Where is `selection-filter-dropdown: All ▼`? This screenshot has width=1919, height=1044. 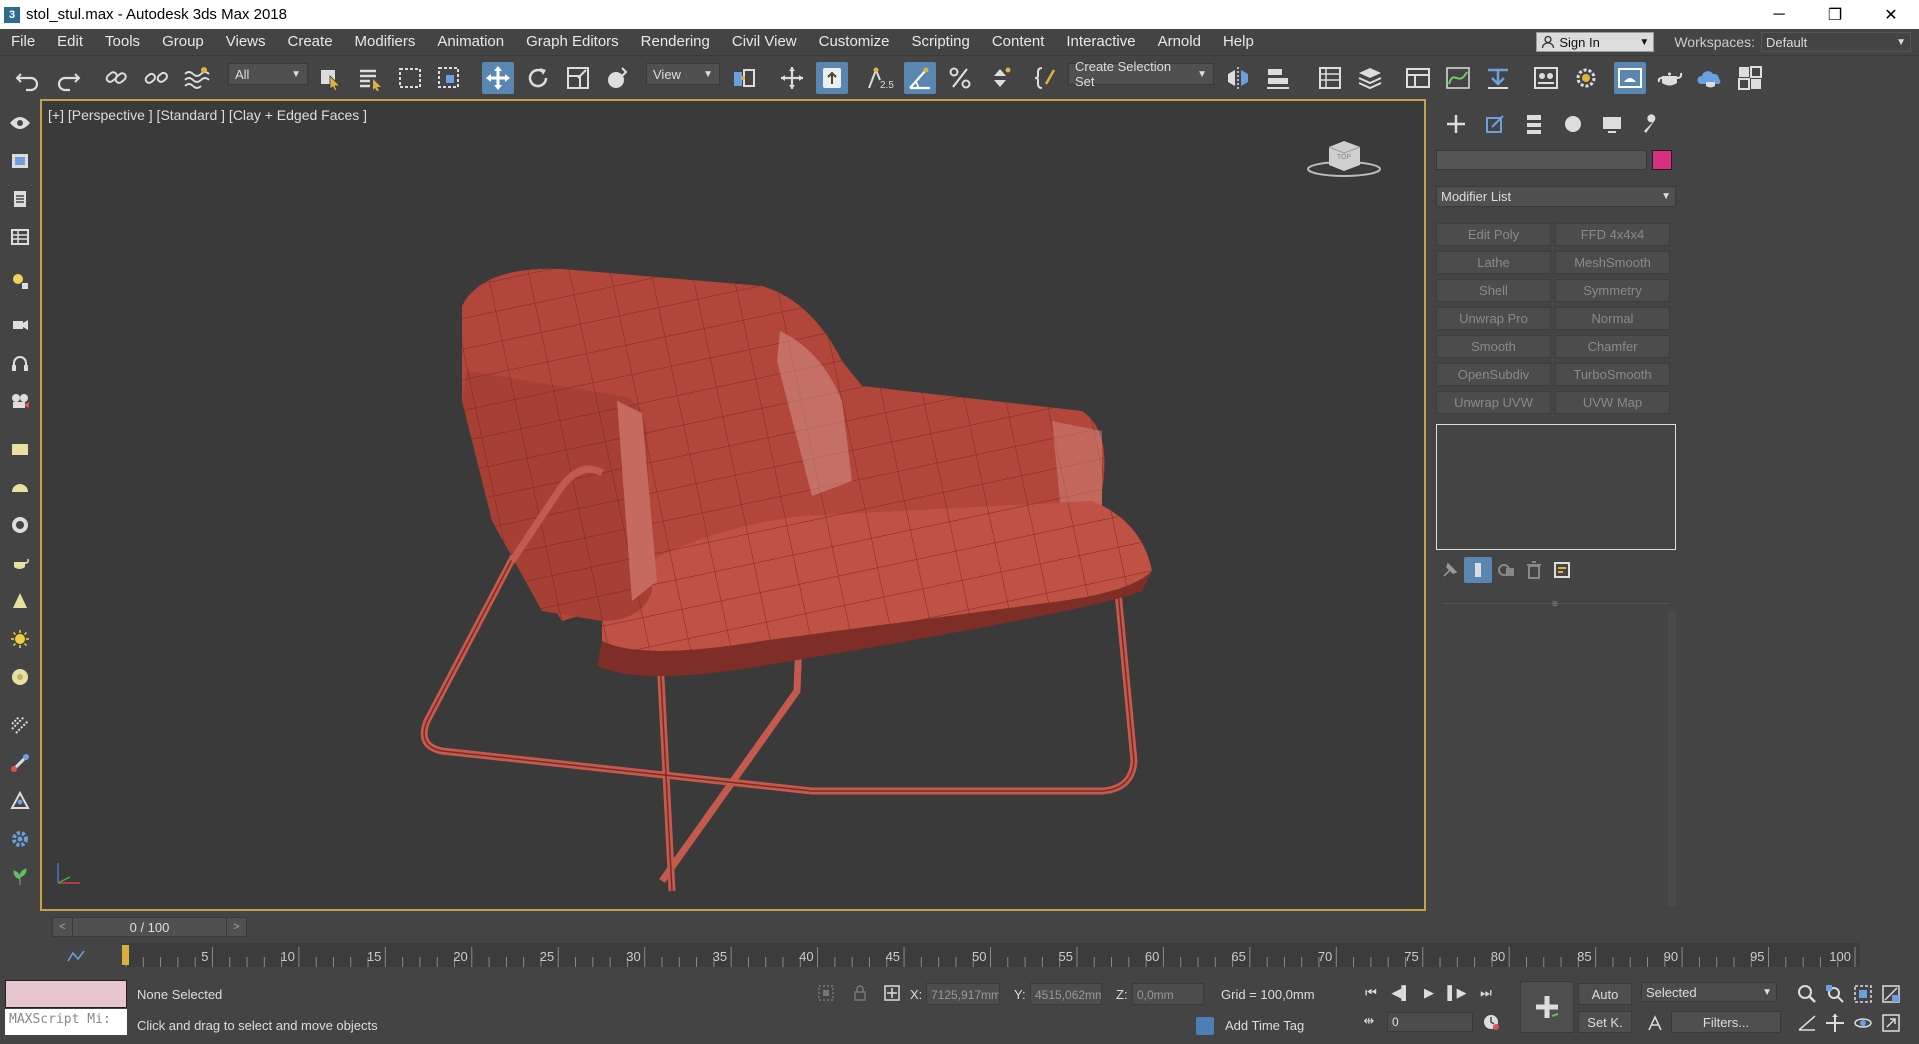 selection-filter-dropdown: All ▼ is located at coordinates (268, 74).